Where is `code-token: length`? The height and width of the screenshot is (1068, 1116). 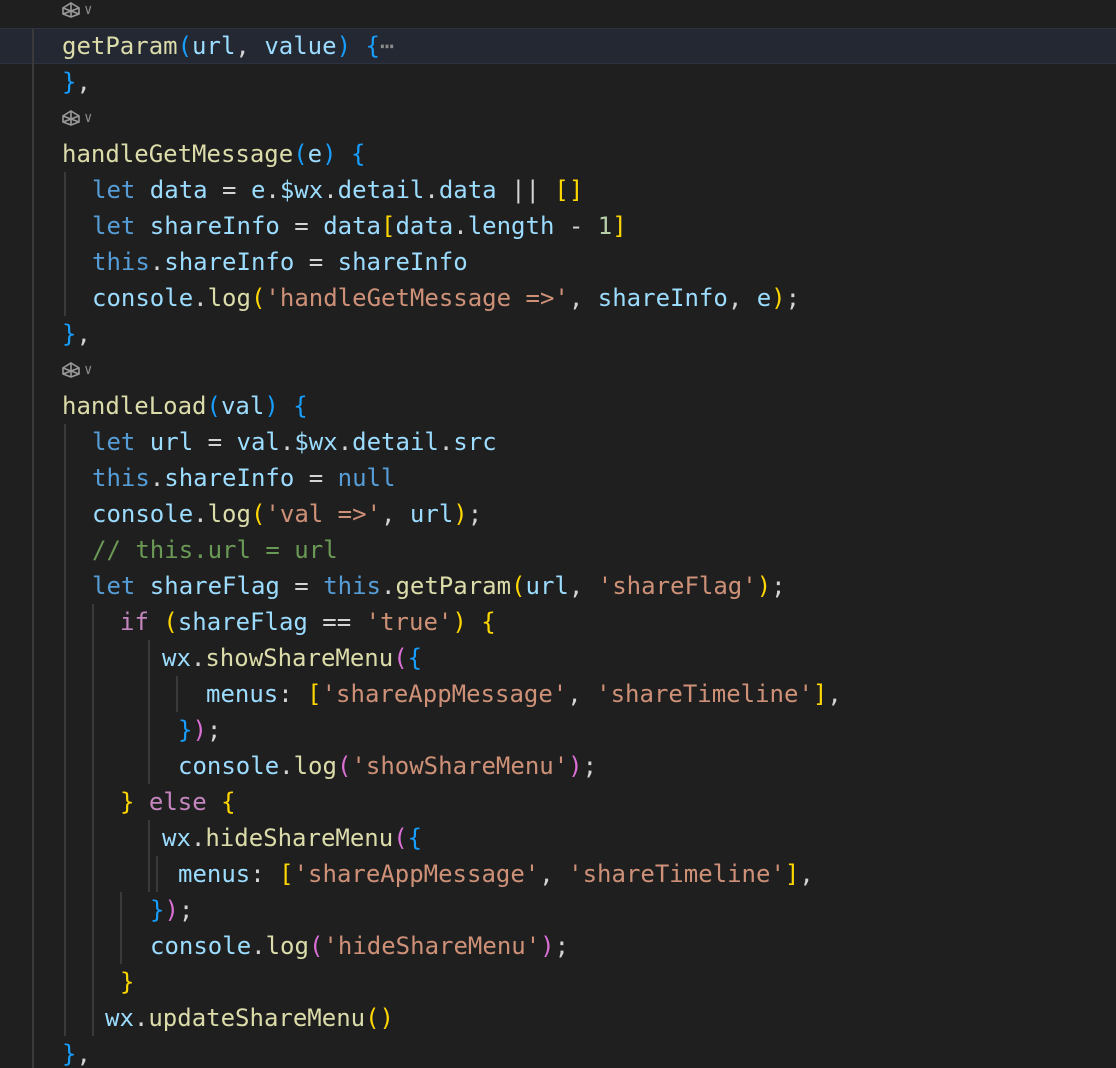 code-token: length is located at coordinates (511, 226).